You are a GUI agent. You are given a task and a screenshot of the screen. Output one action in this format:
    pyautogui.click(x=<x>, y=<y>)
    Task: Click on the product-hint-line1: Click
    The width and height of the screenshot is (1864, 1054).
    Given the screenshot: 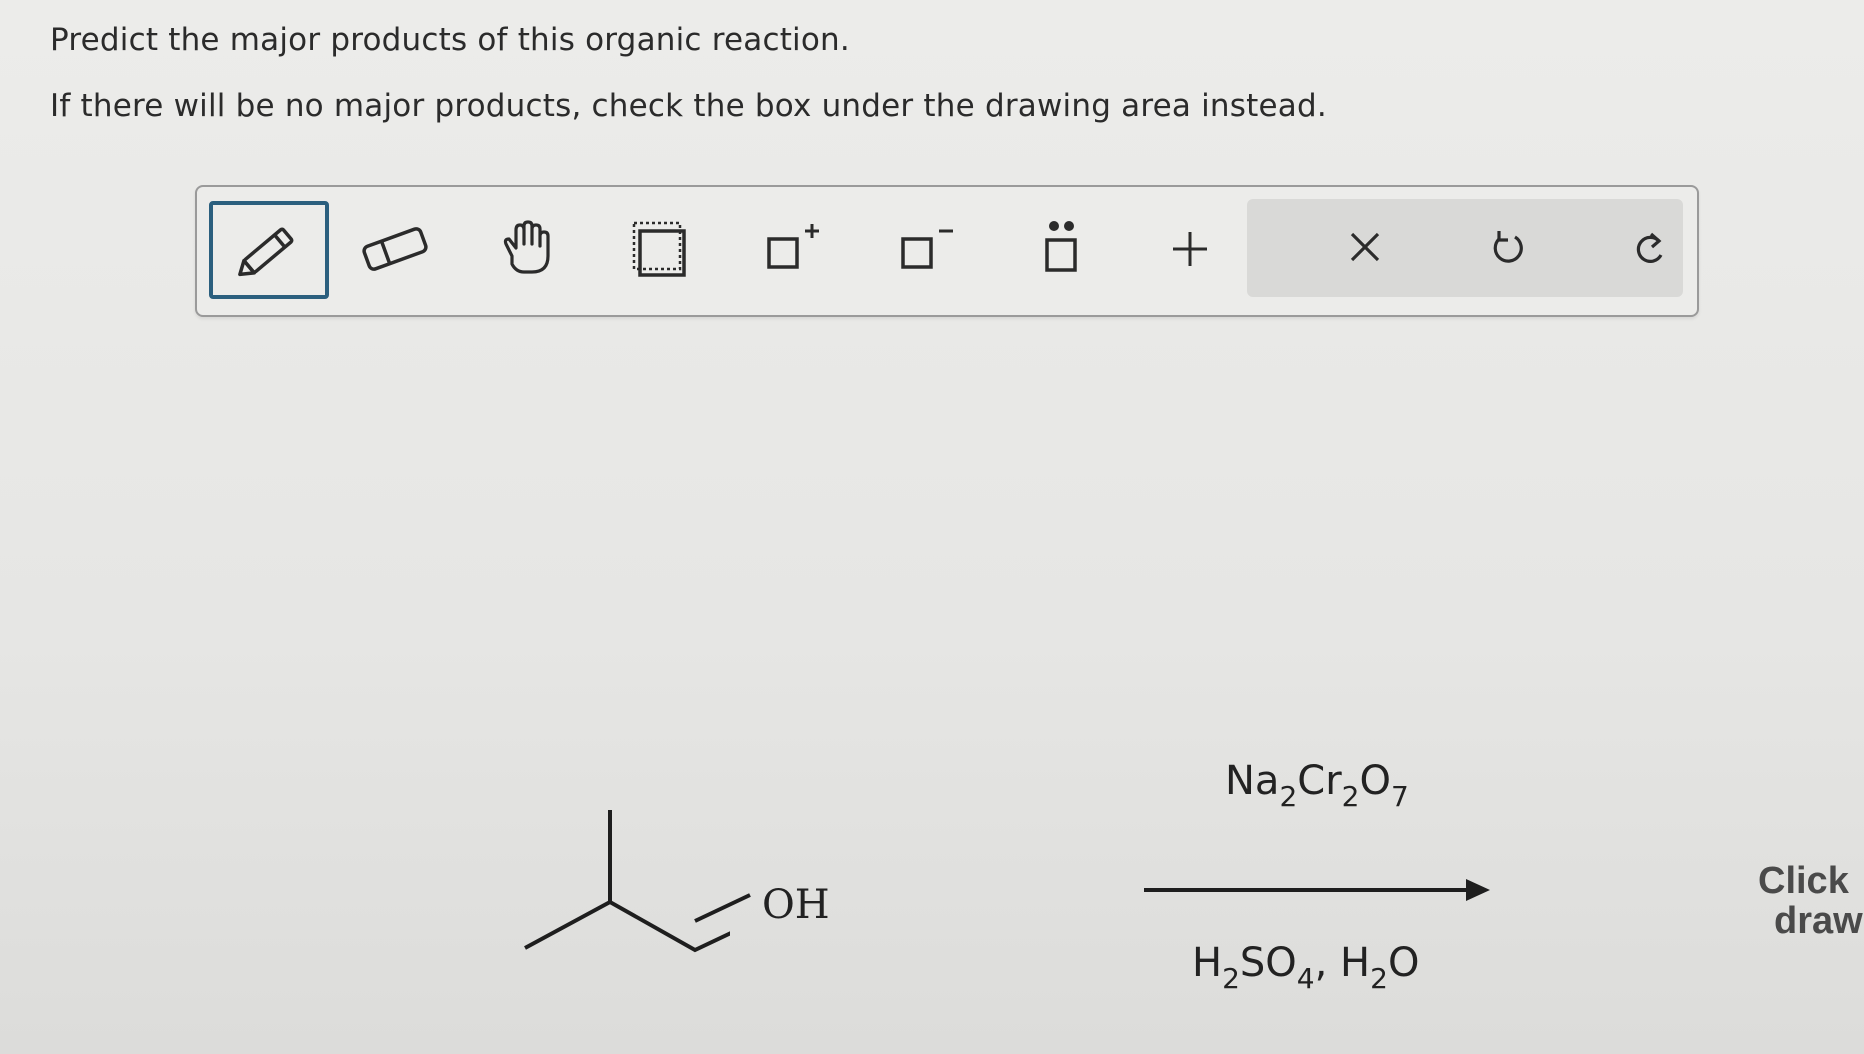 What is the action you would take?
    pyautogui.click(x=1803, y=881)
    